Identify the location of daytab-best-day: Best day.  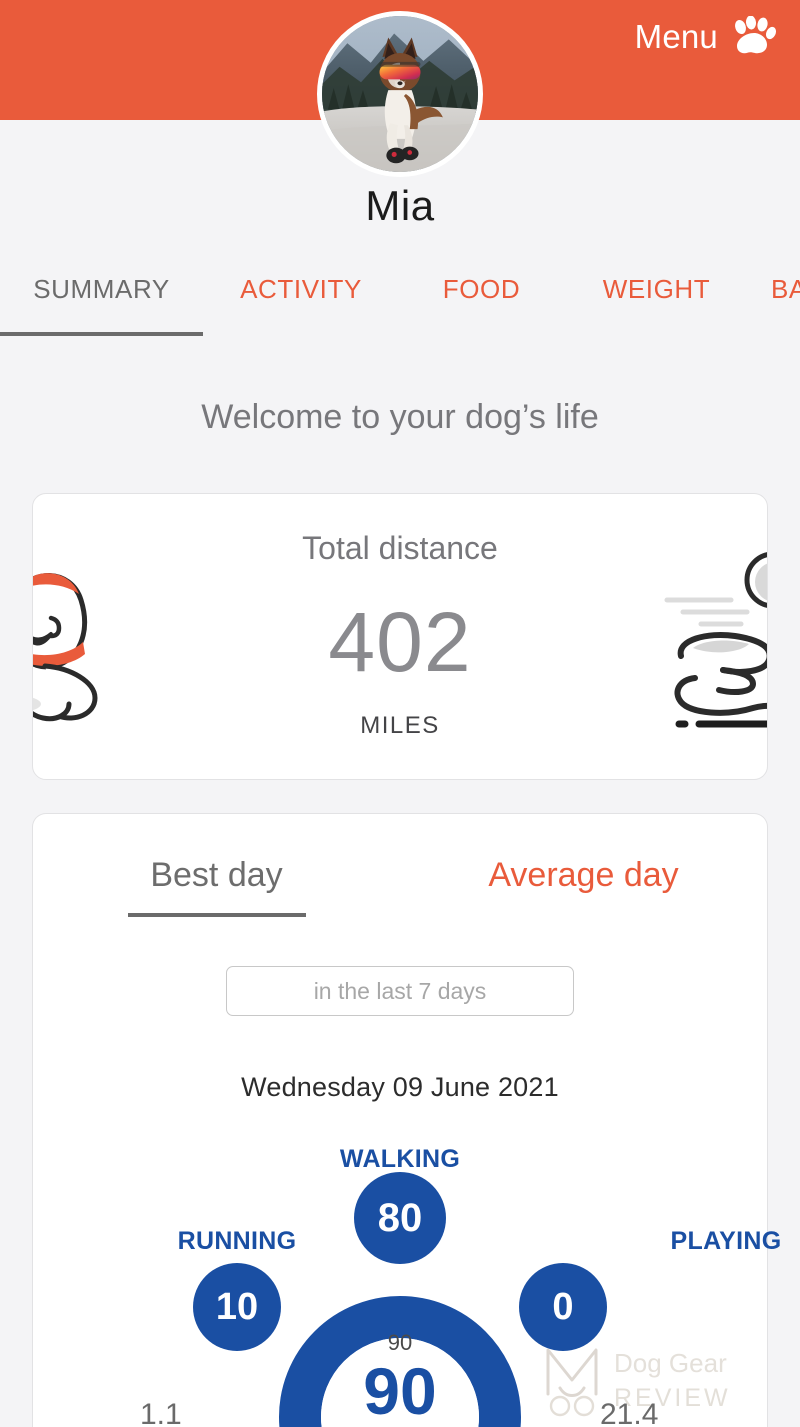
(216, 886).